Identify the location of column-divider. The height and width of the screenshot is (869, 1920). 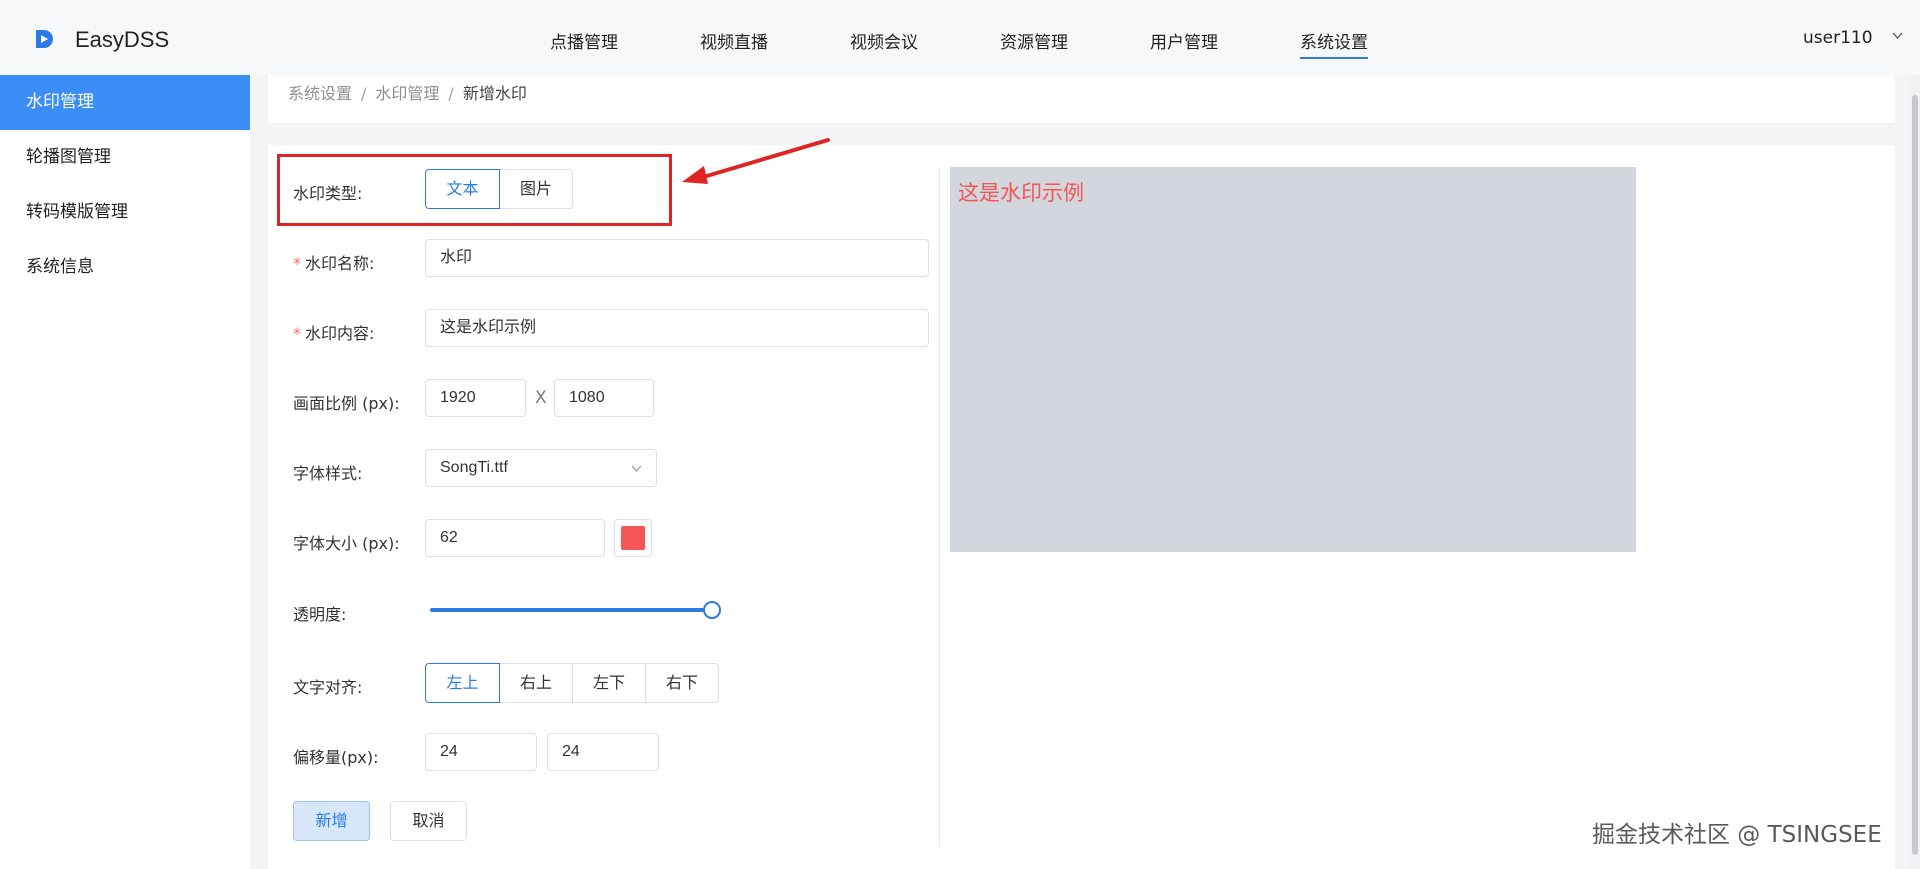
(939, 507).